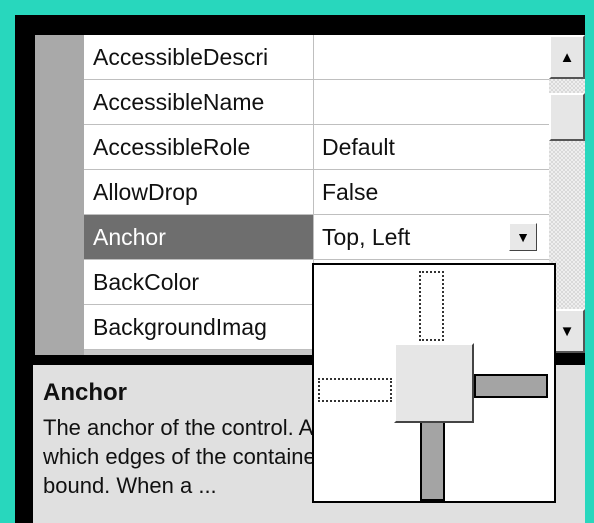 The image size is (594, 523). Describe the element at coordinates (511, 386) in the screenshot. I see `anchor-right-toggle` at that location.